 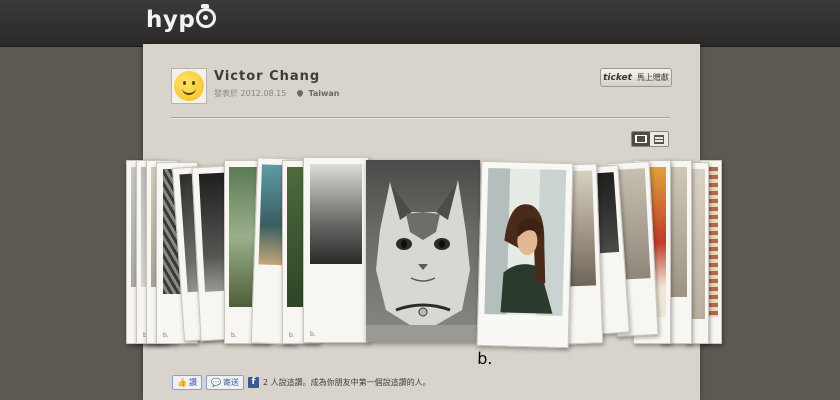 I want to click on cat-illustration, so click(x=423, y=261).